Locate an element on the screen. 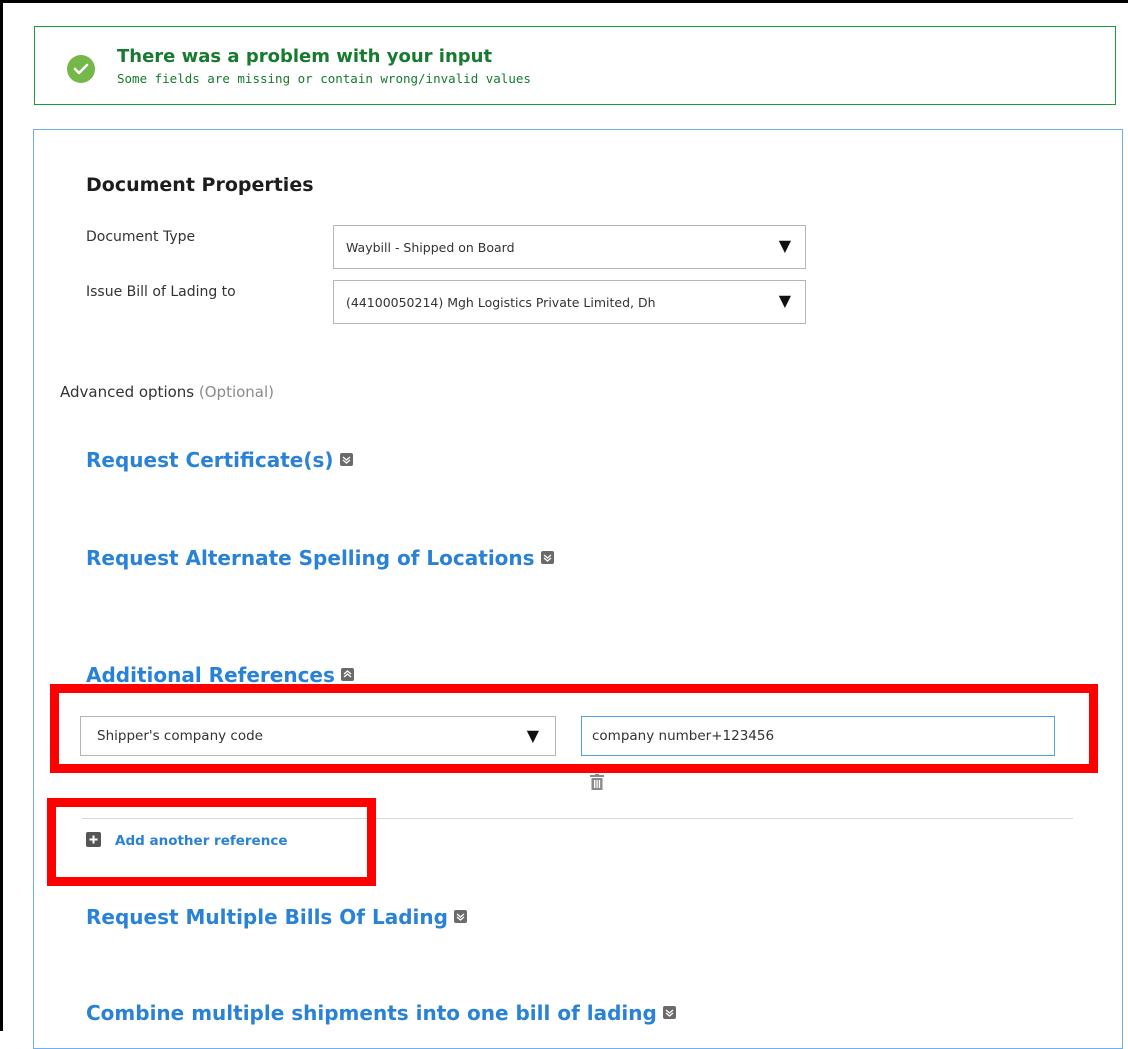 This screenshot has height=1049, width=1128. alert-title: There was a problem with your input is located at coordinates (305, 56).